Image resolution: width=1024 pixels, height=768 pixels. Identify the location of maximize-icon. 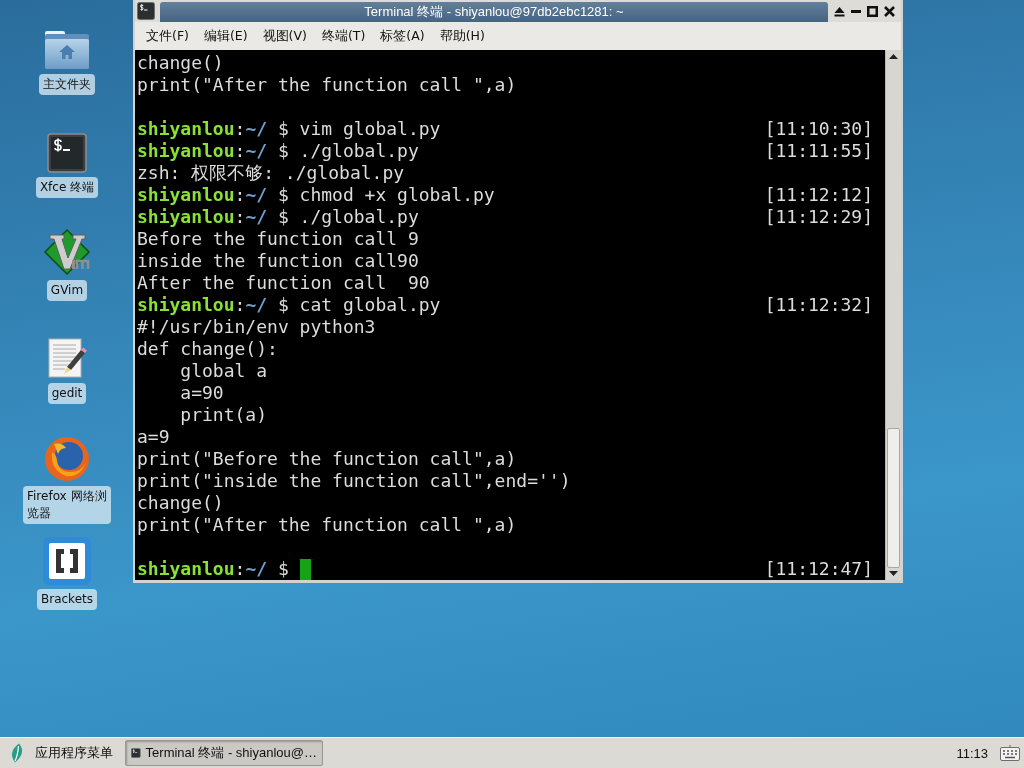
(872, 11).